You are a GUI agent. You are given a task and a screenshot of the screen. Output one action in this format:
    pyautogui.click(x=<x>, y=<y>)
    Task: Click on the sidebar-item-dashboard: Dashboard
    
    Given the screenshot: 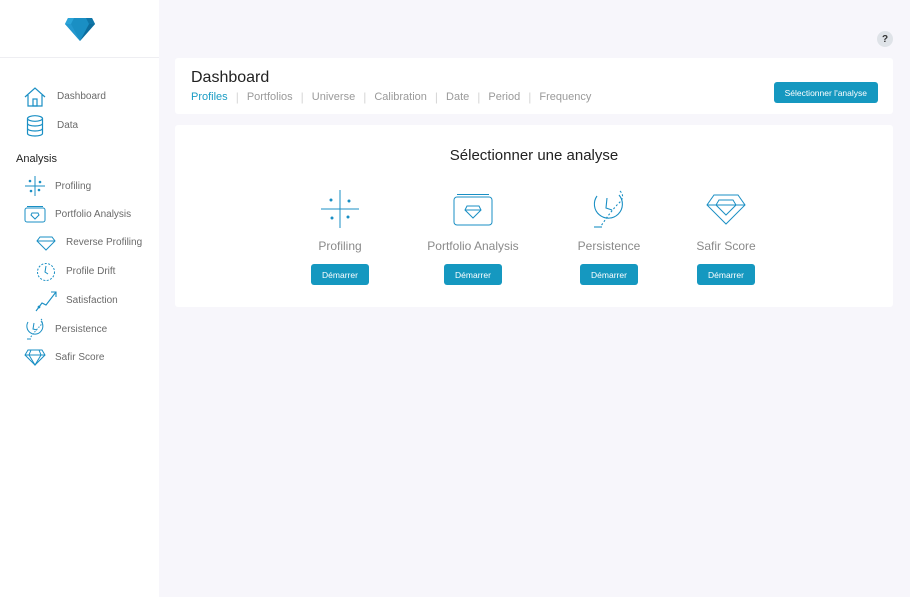 What is the action you would take?
    pyautogui.click(x=79, y=96)
    